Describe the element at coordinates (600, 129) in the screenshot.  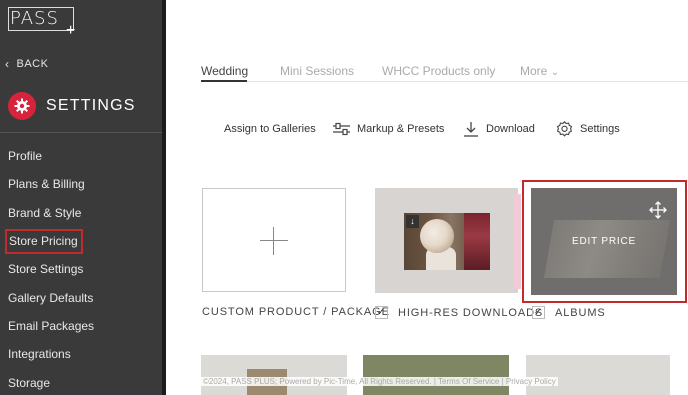
I see `settings-label: Settings` at that location.